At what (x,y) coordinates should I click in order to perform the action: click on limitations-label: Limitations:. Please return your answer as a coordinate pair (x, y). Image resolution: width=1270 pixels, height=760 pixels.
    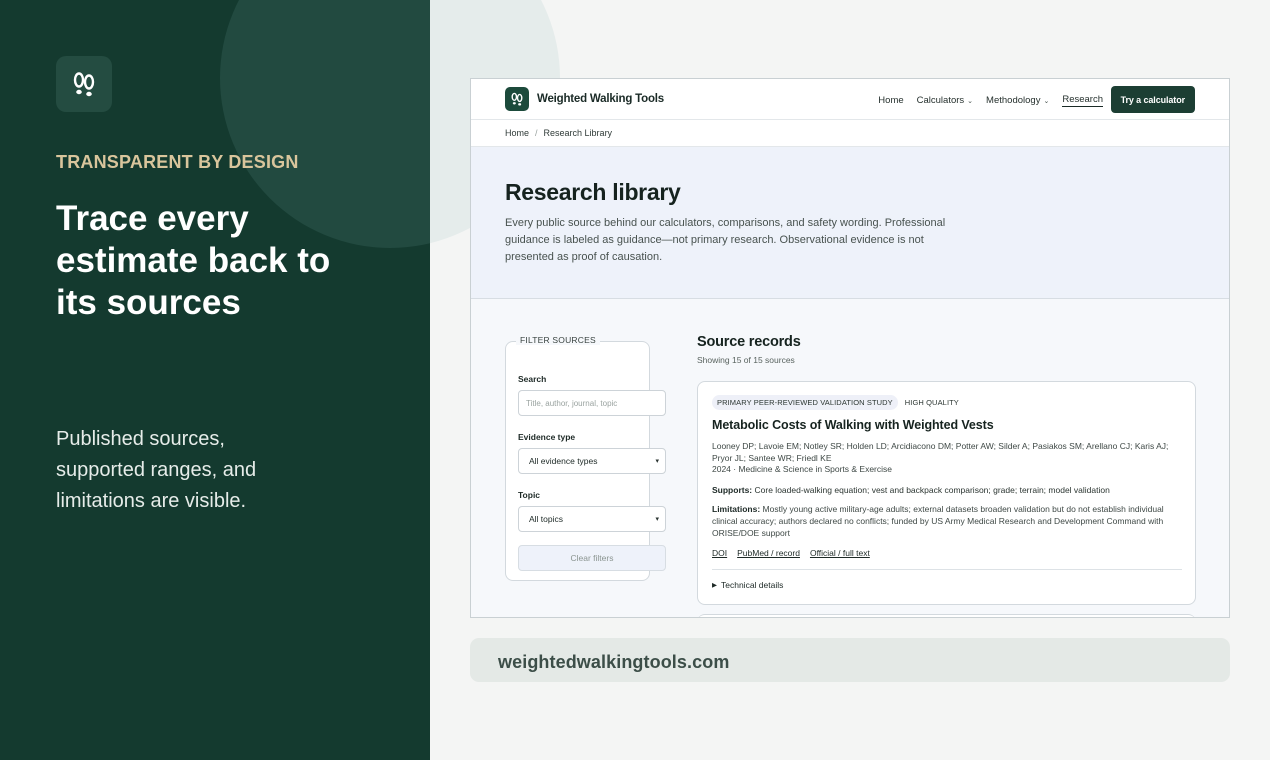
    Looking at the image, I should click on (736, 509).